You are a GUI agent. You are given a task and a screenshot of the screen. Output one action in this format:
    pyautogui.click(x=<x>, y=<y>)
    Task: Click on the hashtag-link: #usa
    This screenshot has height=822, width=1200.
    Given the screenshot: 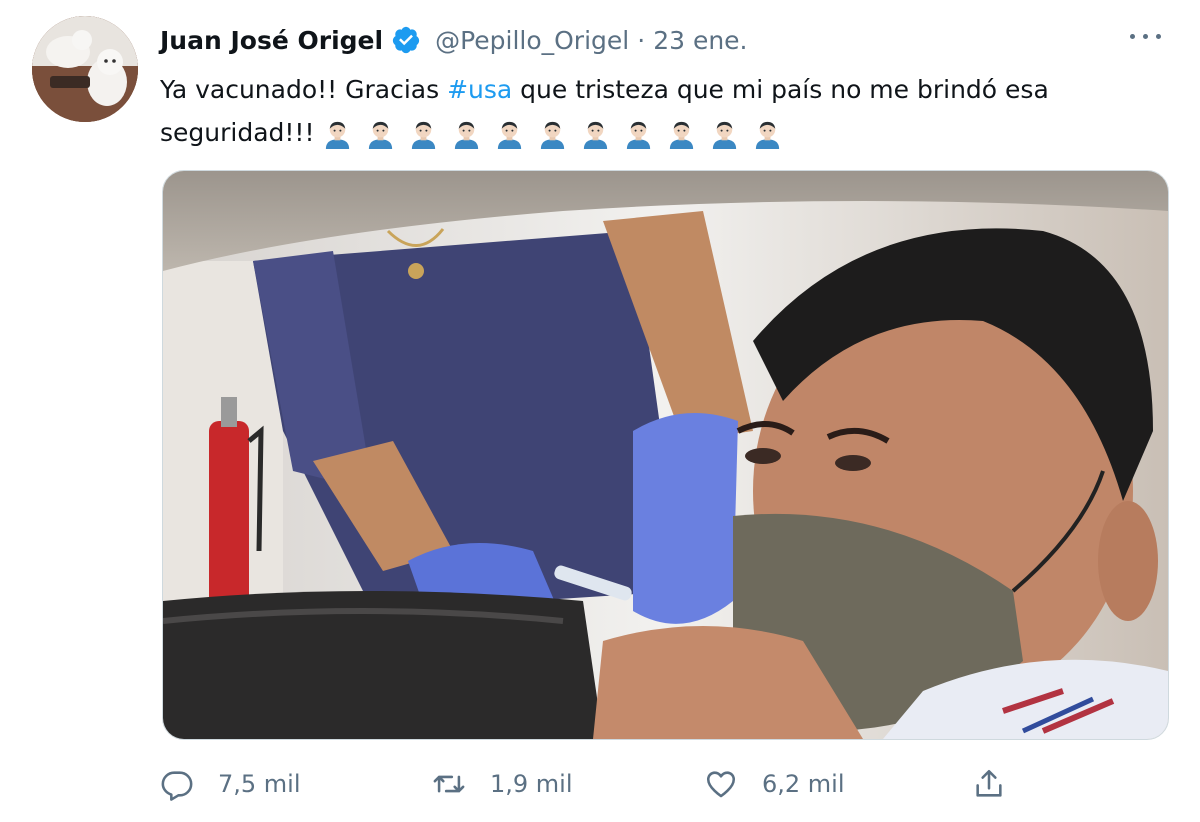 What is the action you would take?
    pyautogui.click(x=479, y=89)
    